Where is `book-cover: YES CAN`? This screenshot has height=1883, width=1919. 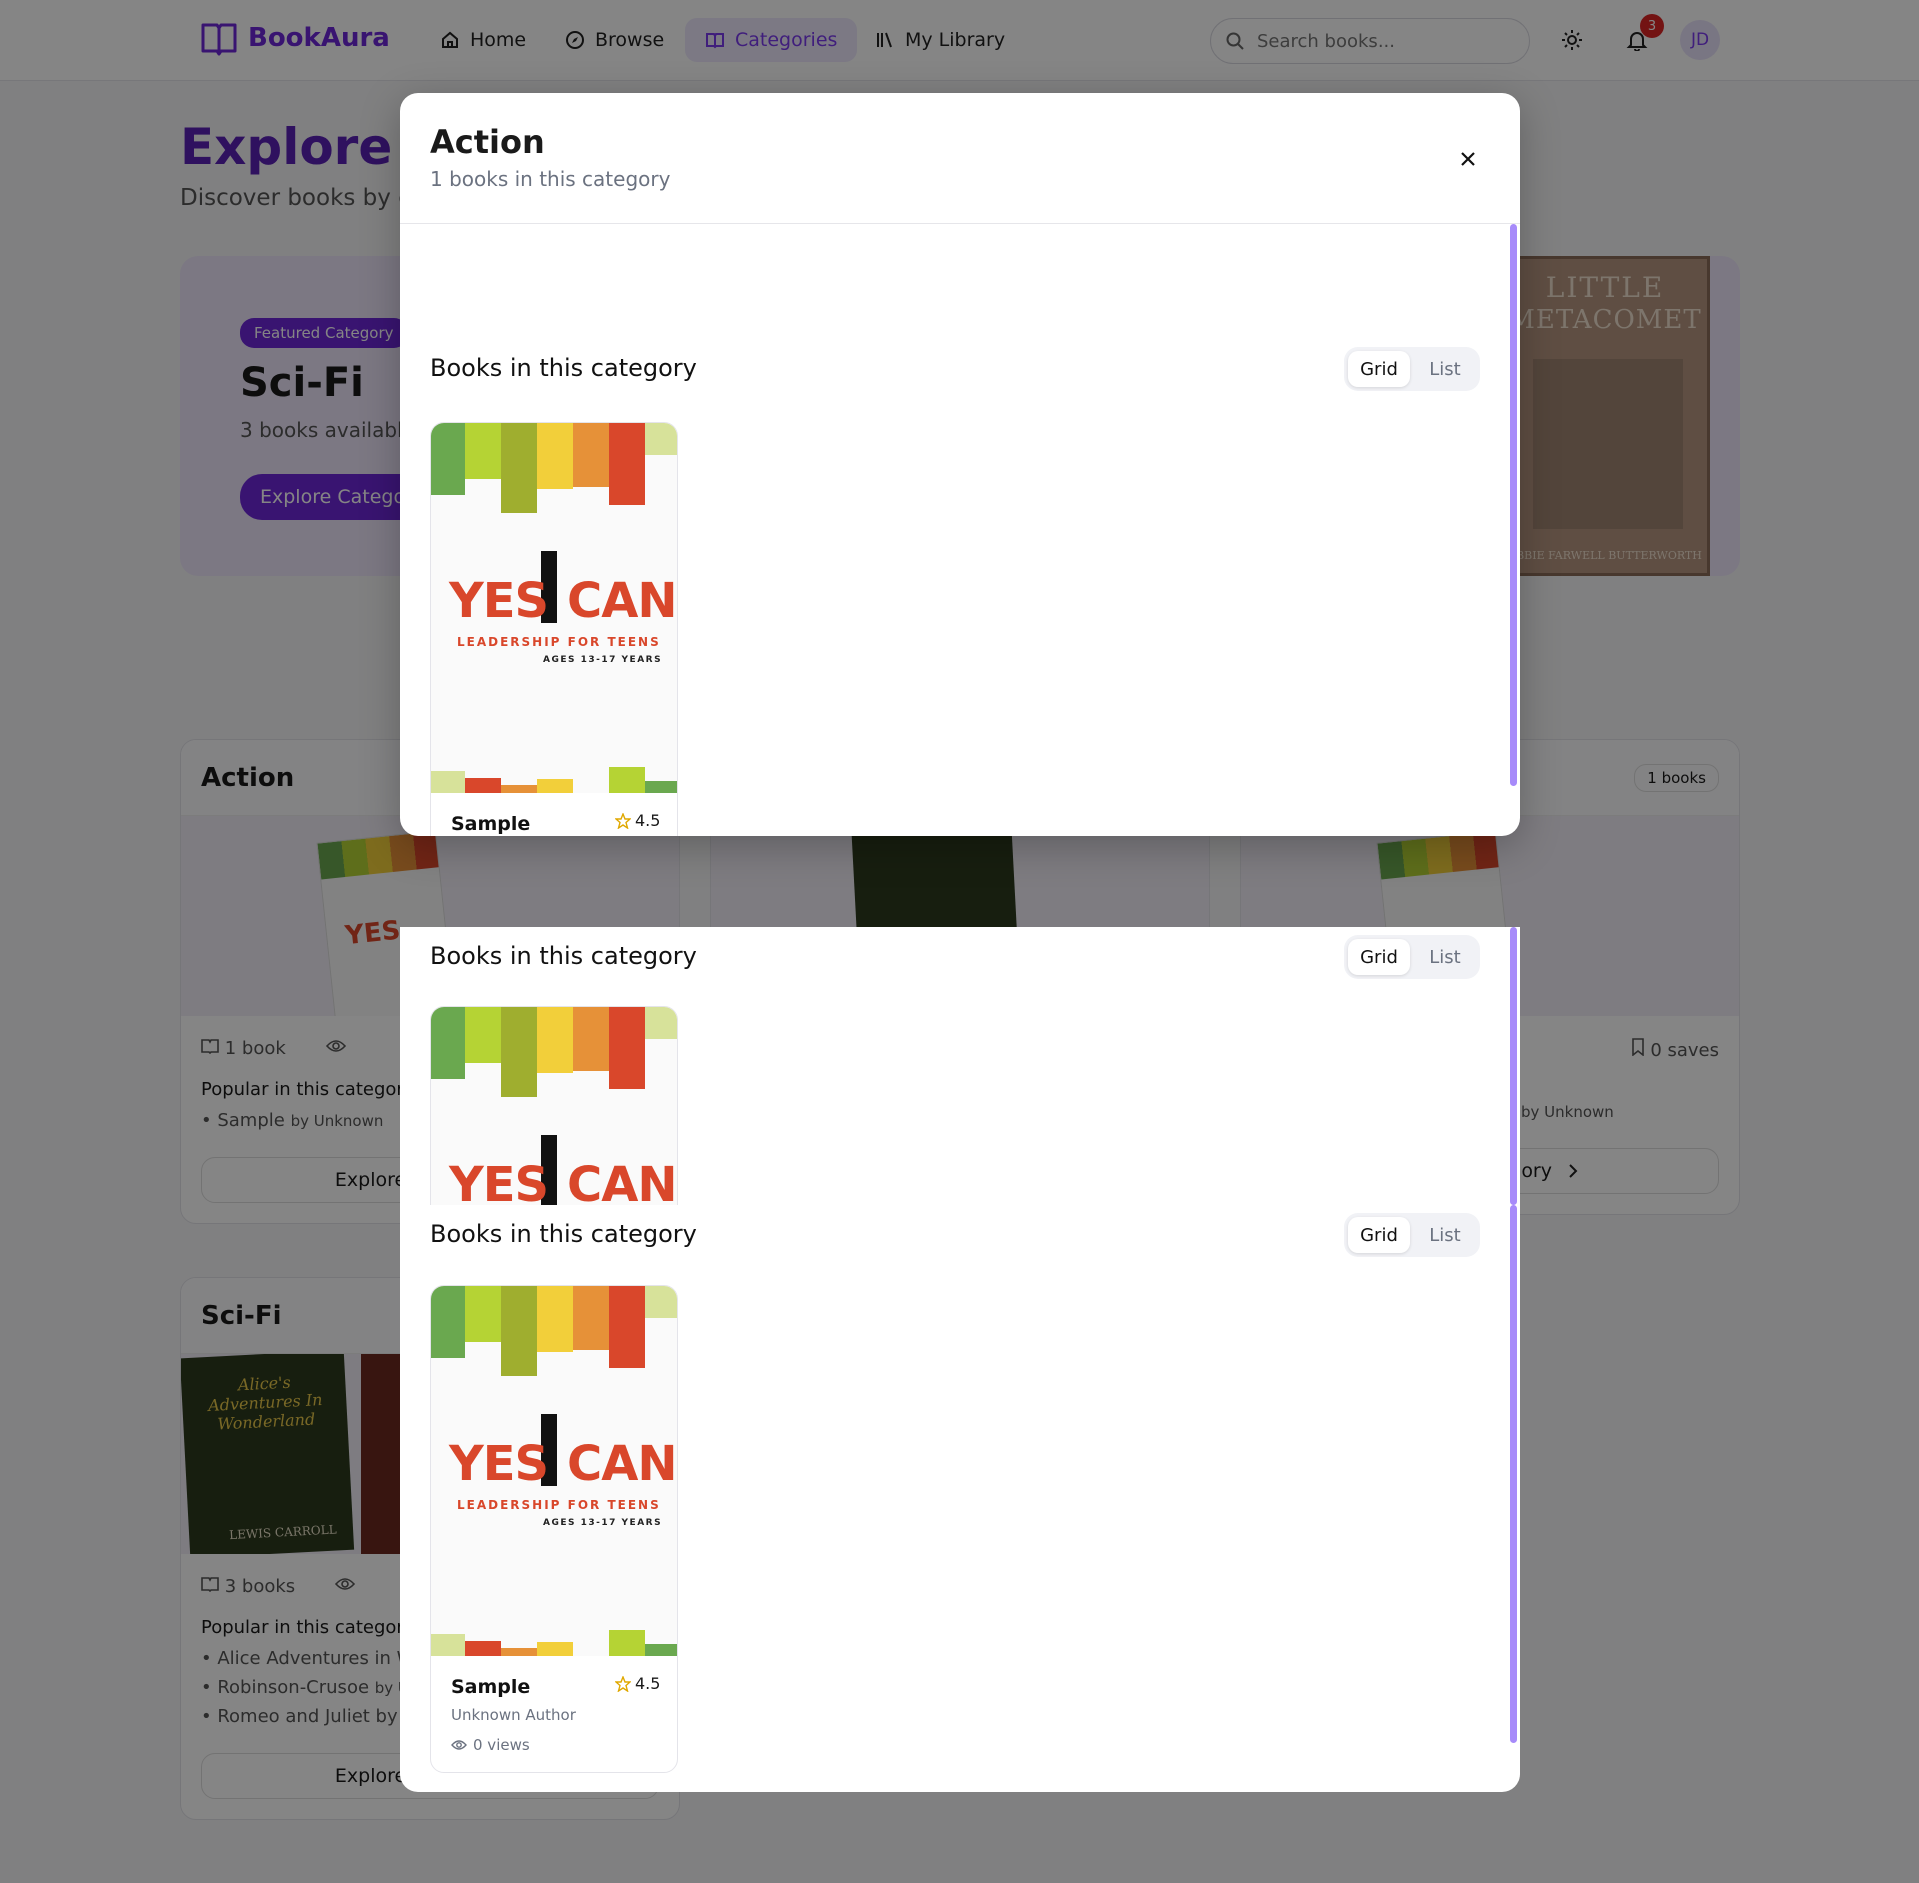 book-cover: YES CAN is located at coordinates (554, 1106).